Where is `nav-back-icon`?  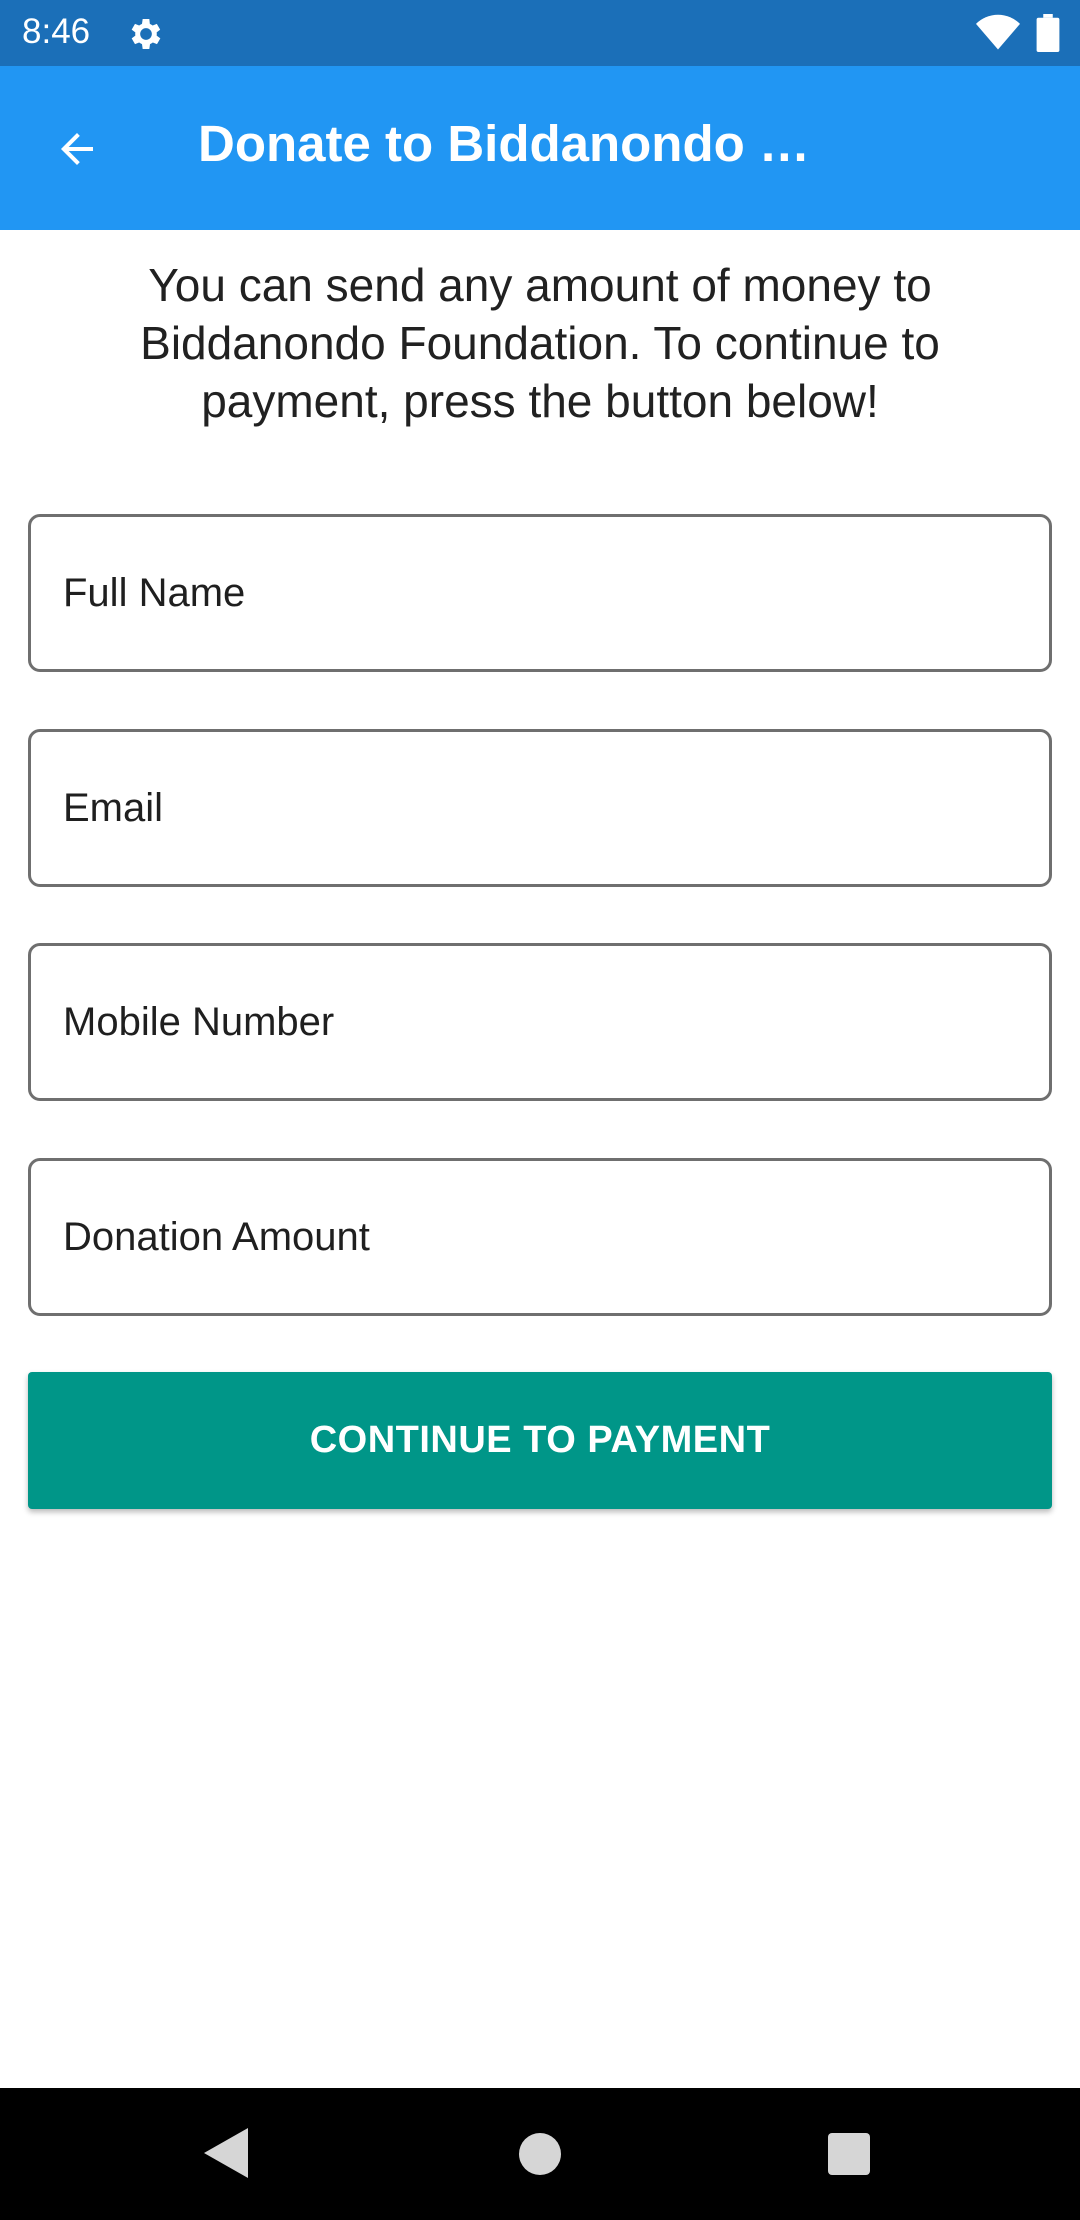 nav-back-icon is located at coordinates (226, 2153).